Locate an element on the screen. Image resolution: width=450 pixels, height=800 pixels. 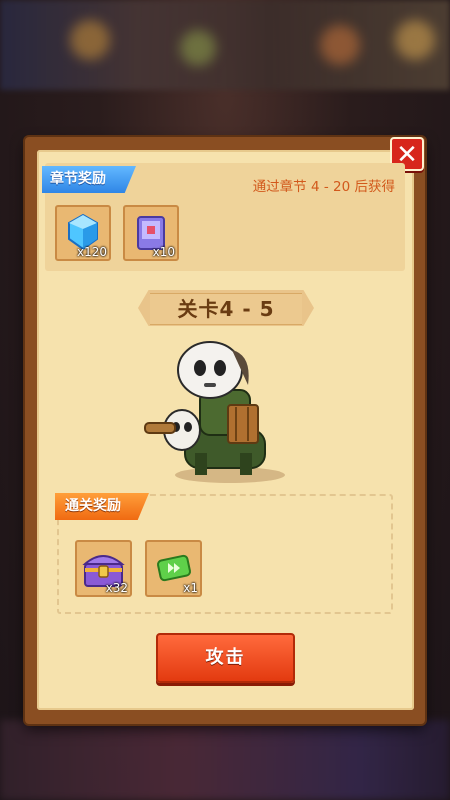
item-count: x32 is located at coordinates (116, 588).